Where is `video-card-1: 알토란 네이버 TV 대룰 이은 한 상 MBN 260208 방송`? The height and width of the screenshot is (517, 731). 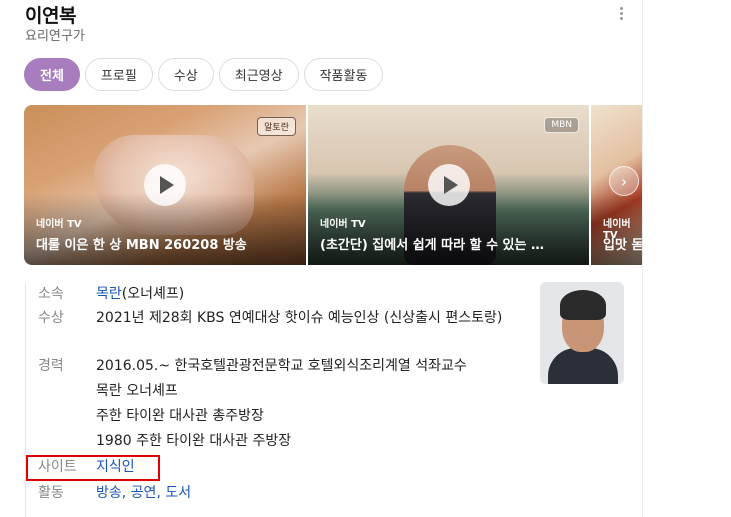 video-card-1: 알토란 네이버 TV 대룰 이은 한 상 MBN 260208 방송 is located at coordinates (165, 185).